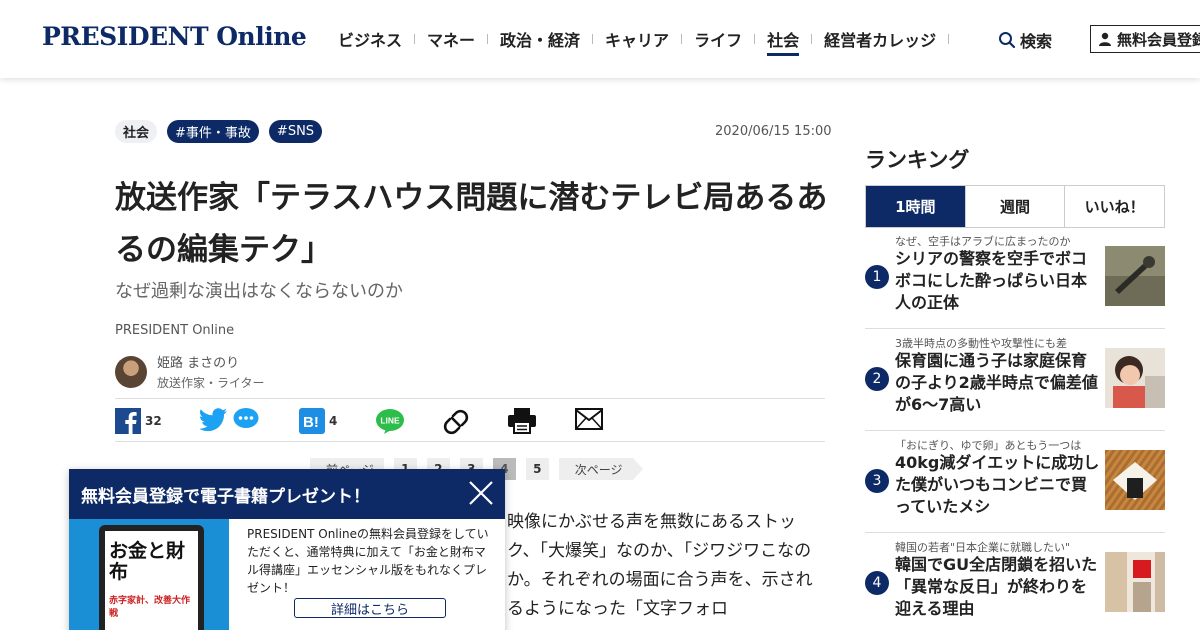  I want to click on ranking-title: ランキング, so click(917, 160).